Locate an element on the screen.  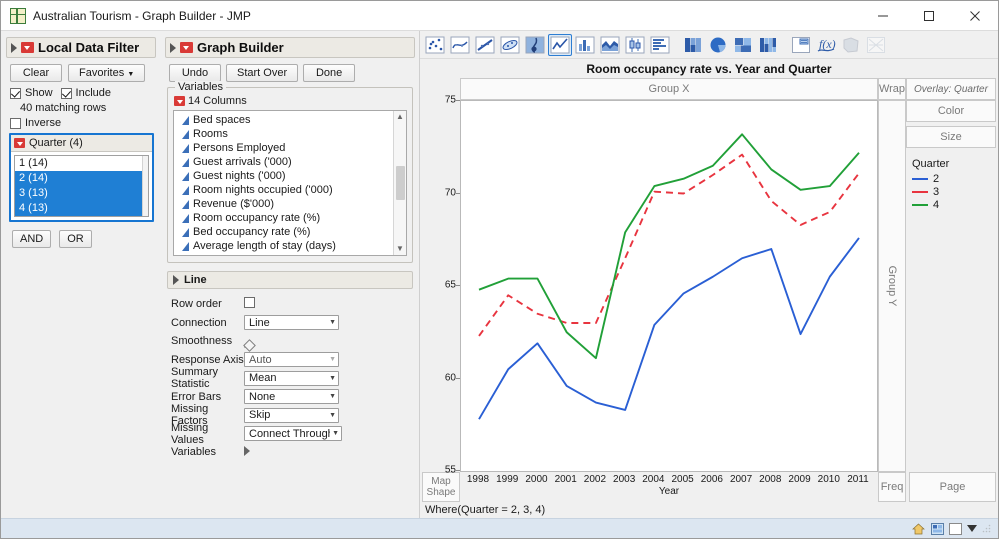
treemap-icon is located at coordinates (743, 45).